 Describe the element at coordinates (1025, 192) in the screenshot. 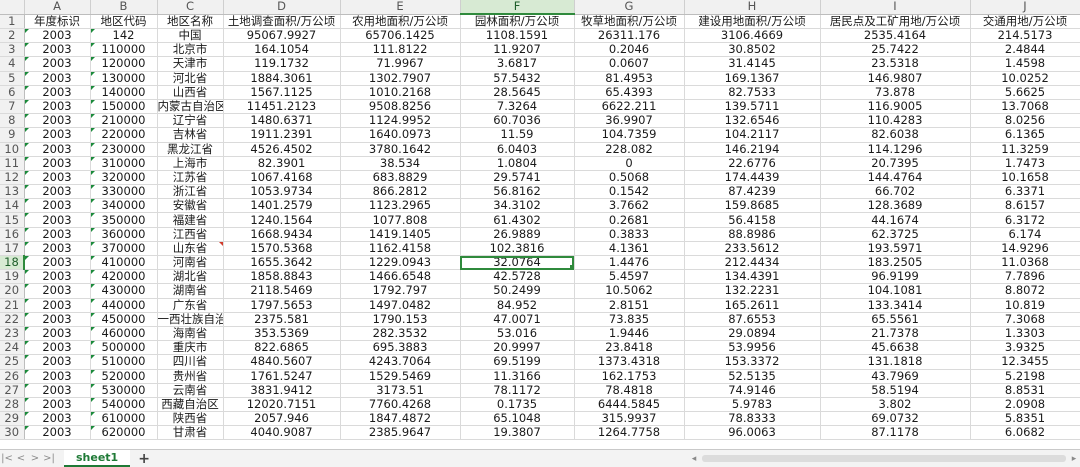

I see `table-cell: 6.3371` at that location.